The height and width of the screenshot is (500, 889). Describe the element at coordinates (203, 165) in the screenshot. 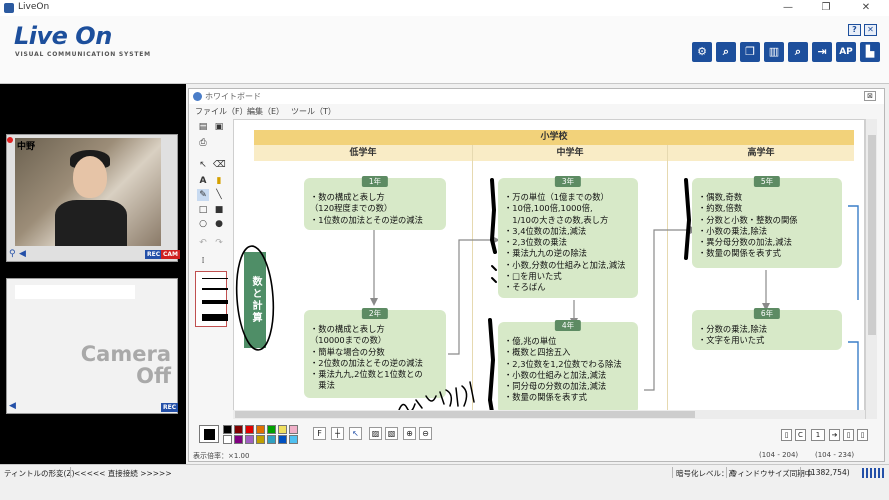

I see `select-icon: ↖` at that location.